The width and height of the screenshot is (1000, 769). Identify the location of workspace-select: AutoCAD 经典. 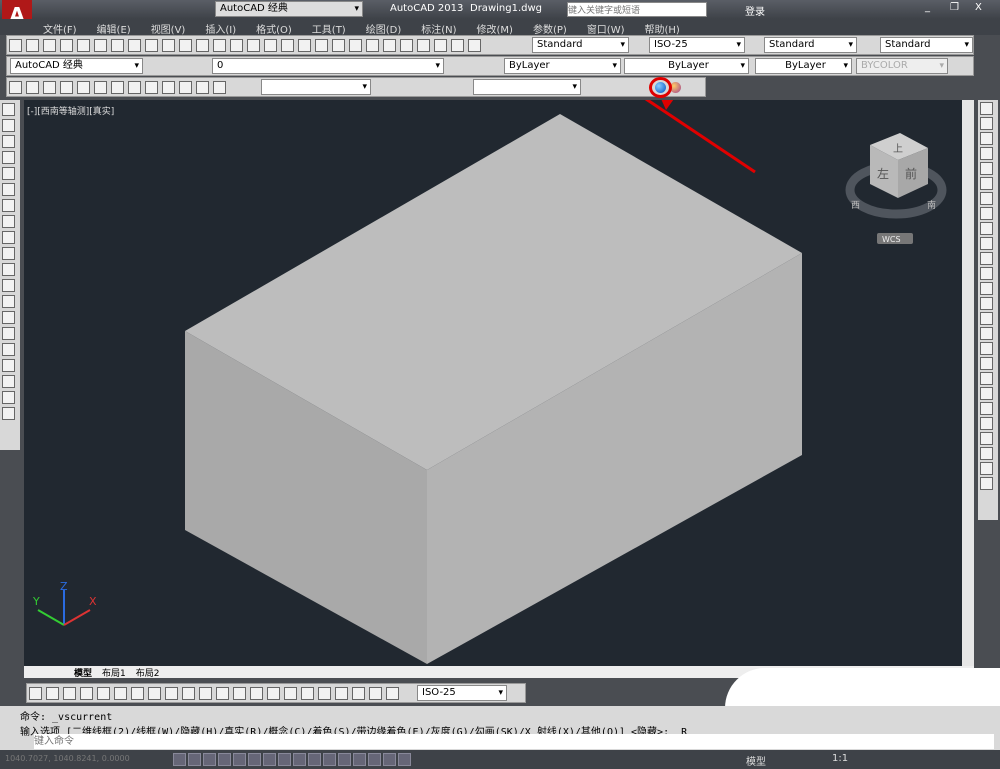
(76, 66).